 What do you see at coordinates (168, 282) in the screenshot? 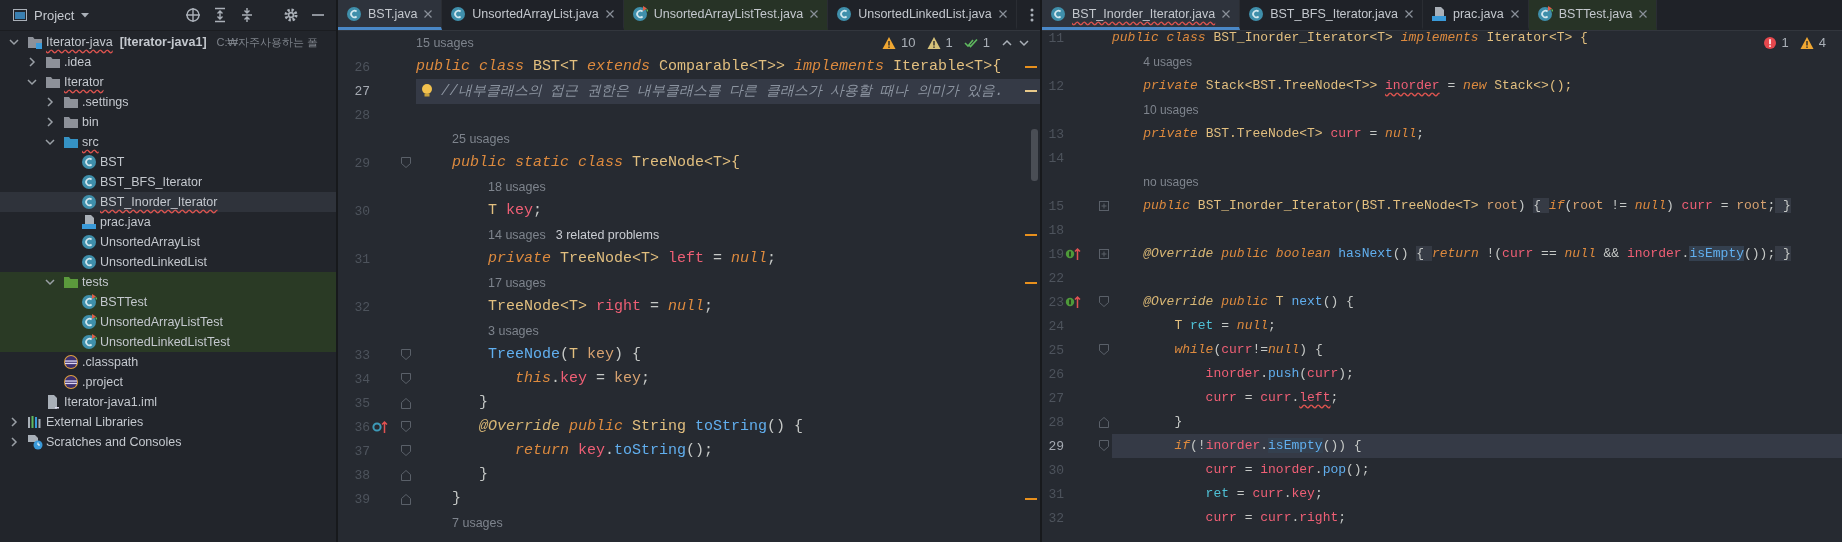
I see `tree-item: tests` at bounding box center [168, 282].